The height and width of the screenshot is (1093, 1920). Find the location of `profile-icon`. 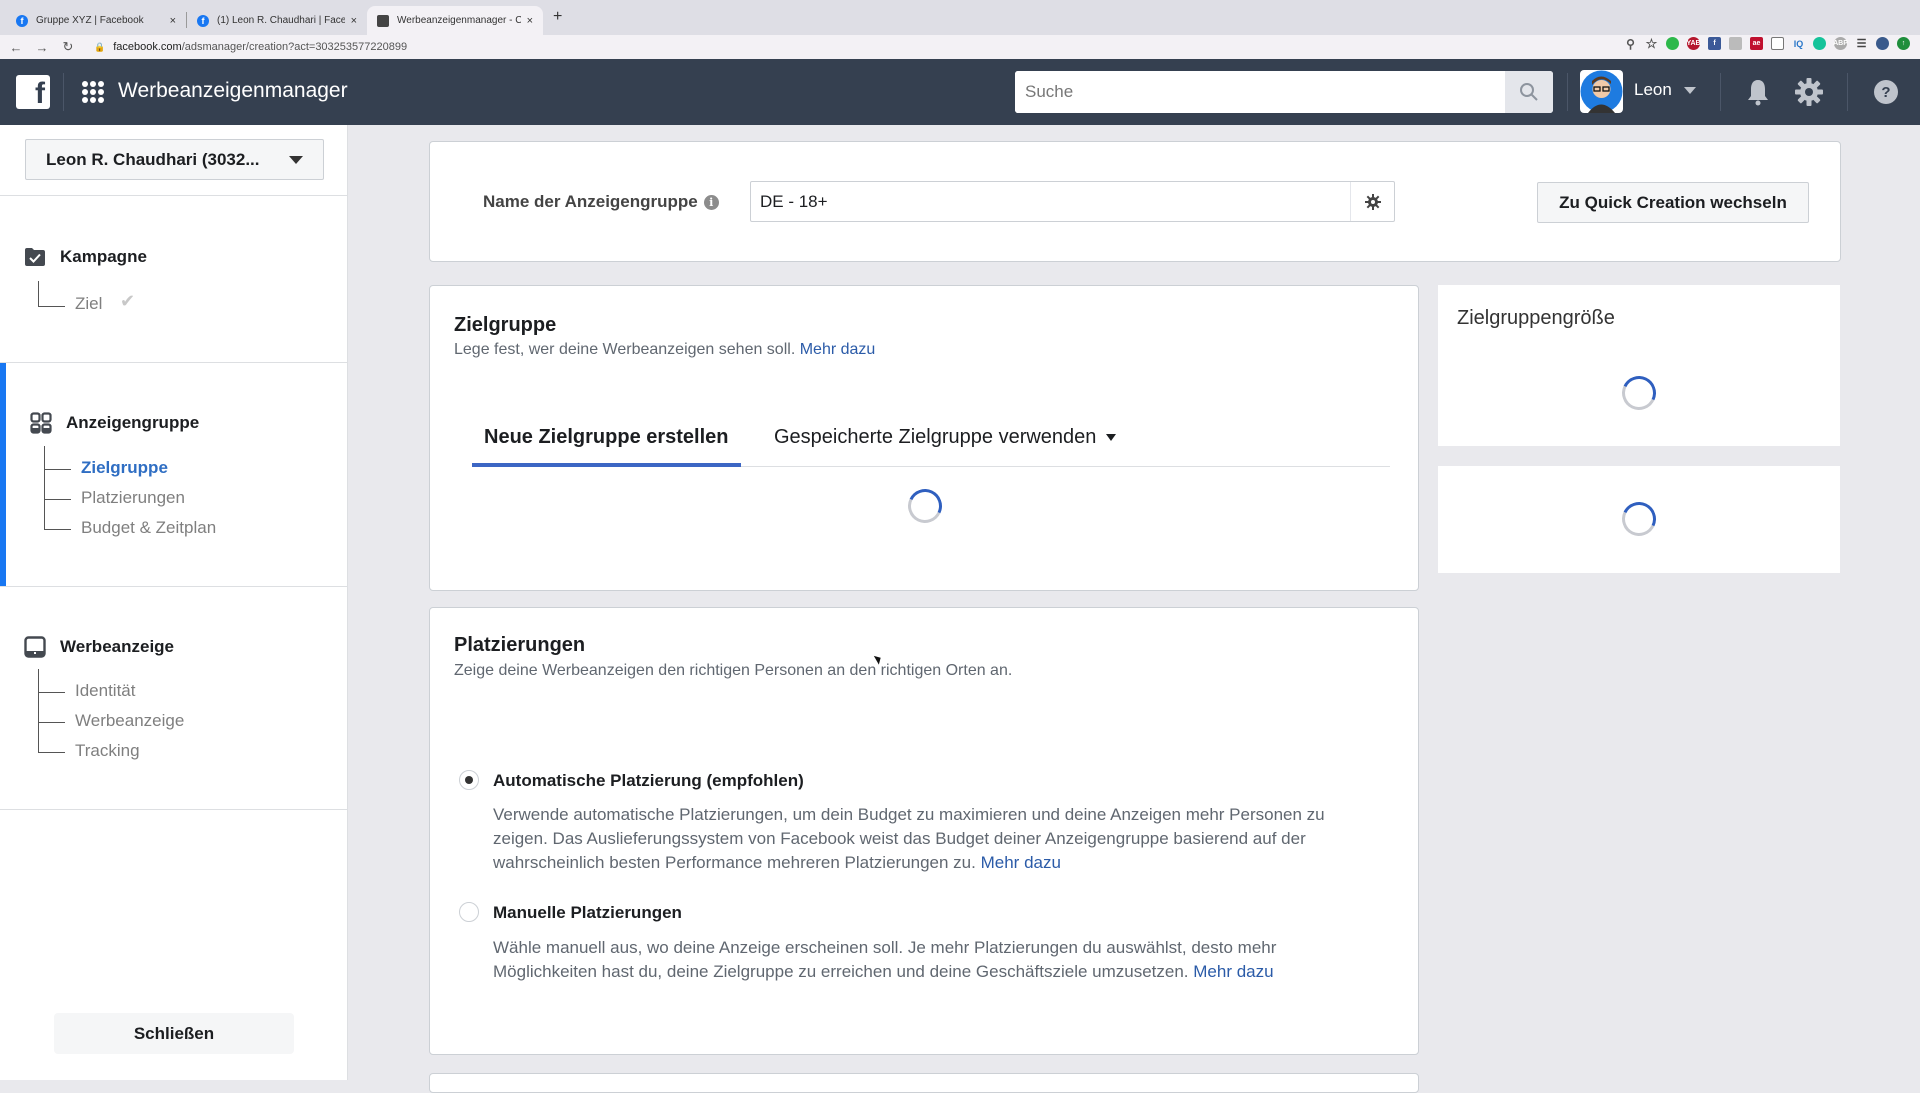

profile-icon is located at coordinates (1882, 43).